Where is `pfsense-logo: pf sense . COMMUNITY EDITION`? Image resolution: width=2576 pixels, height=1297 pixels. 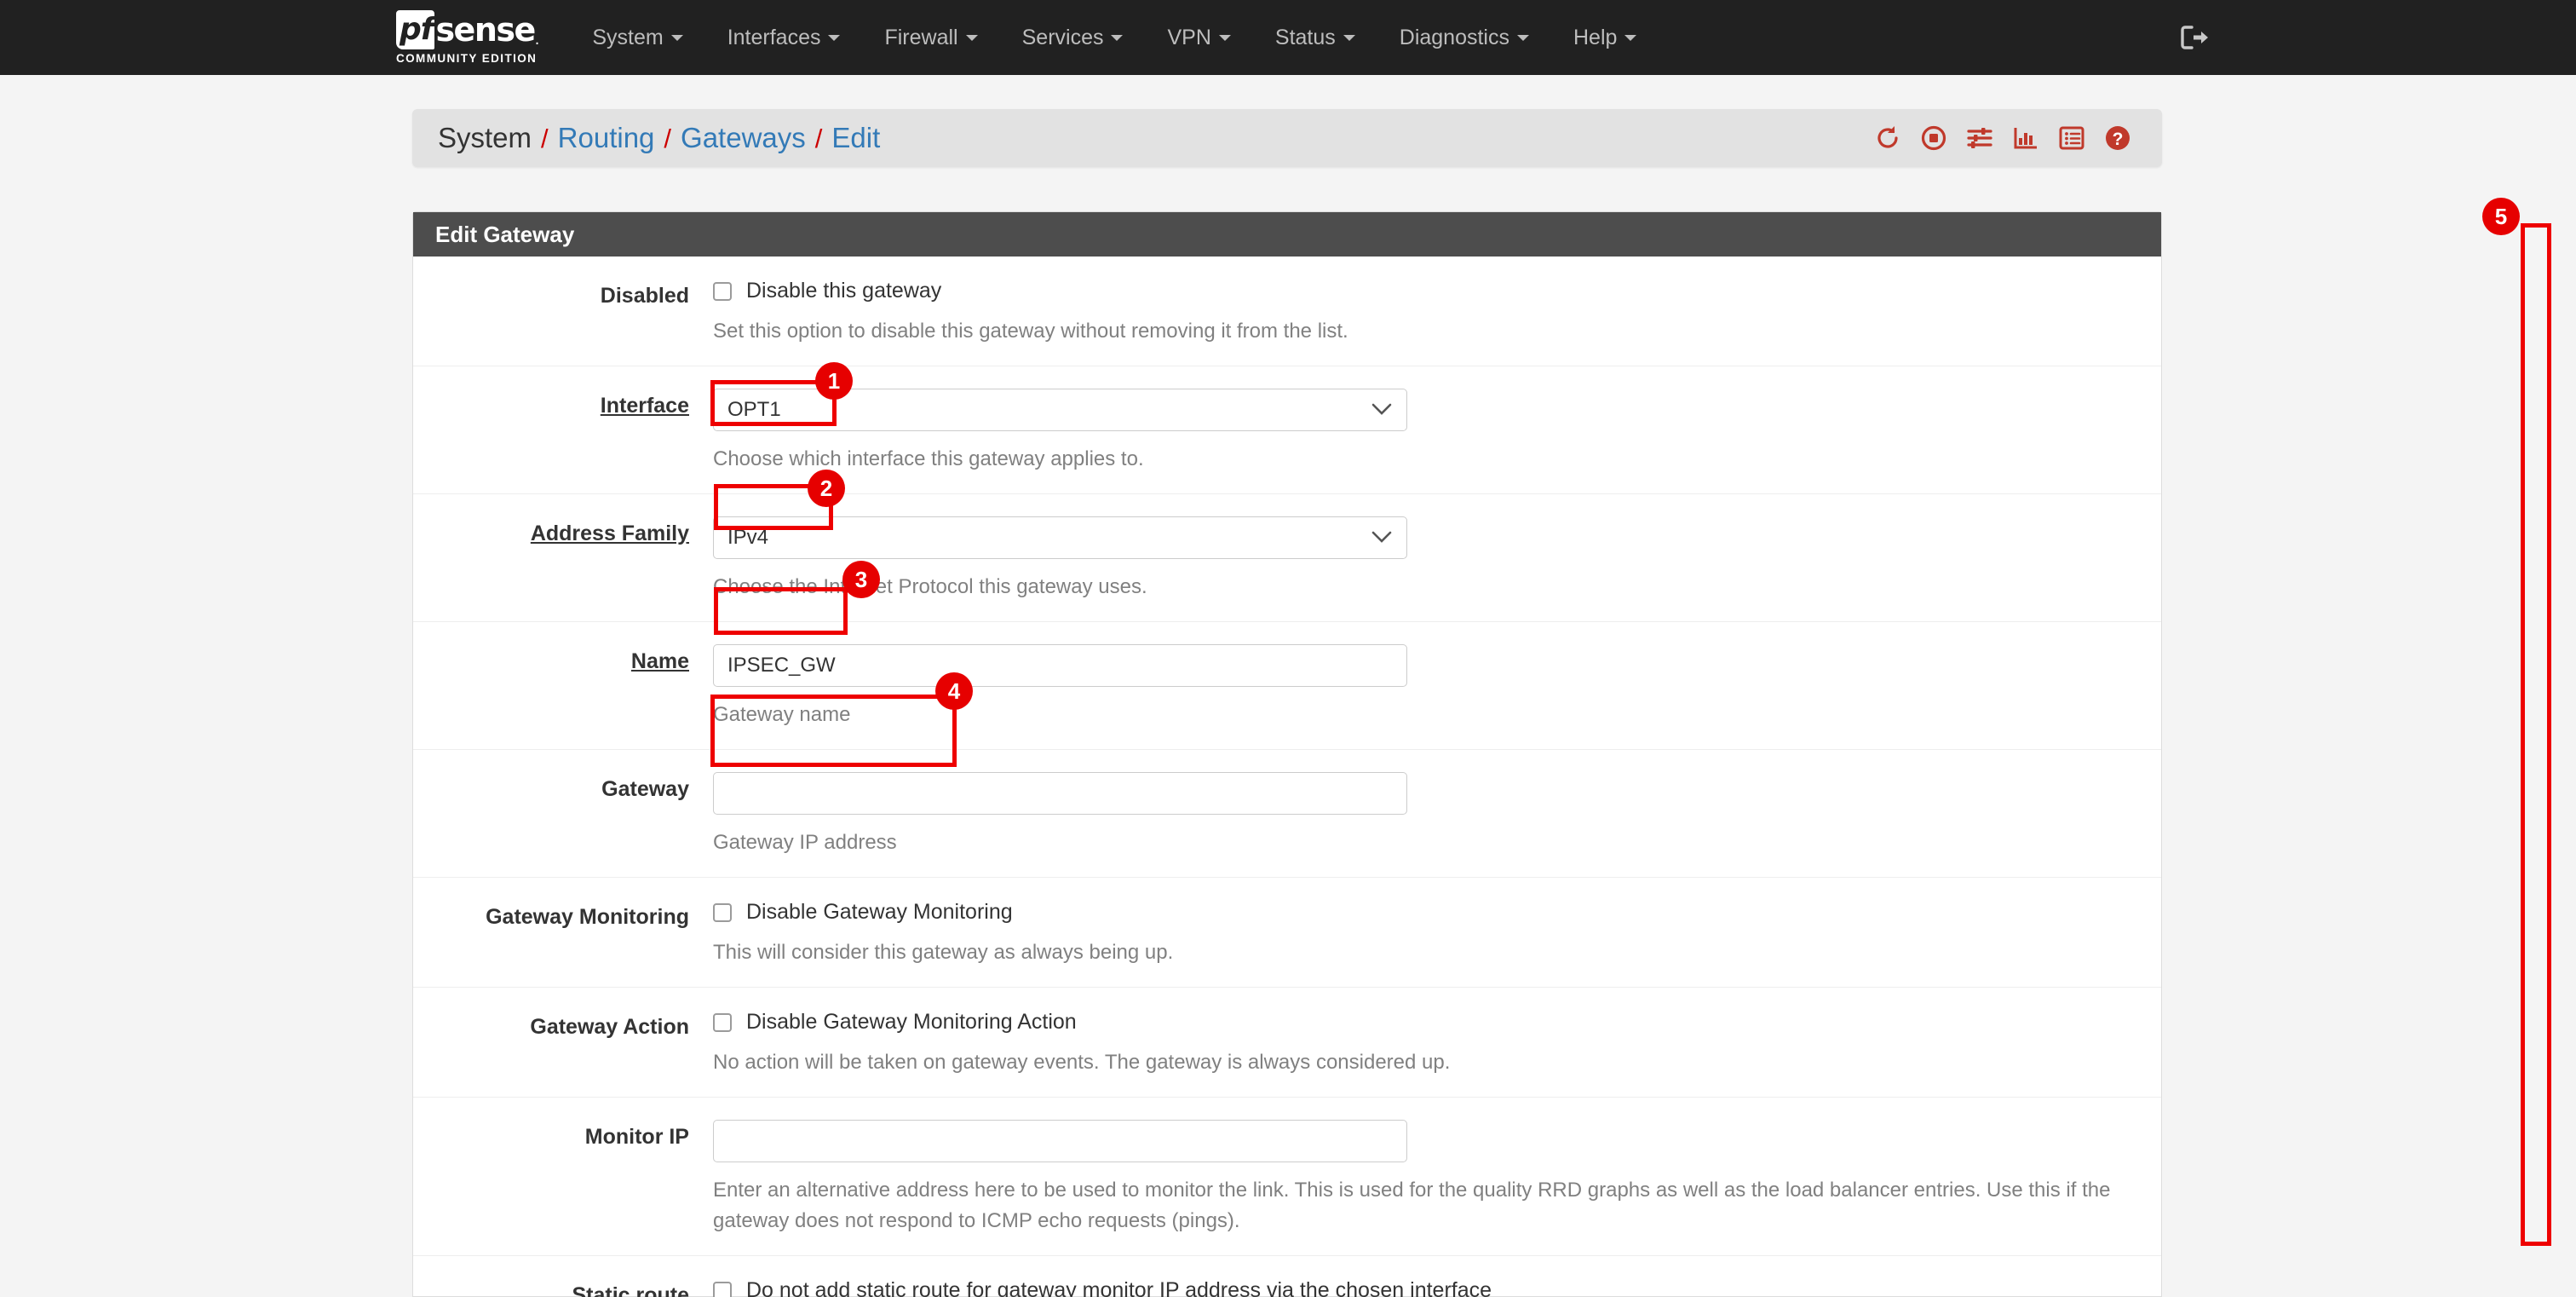 pfsense-logo: pf sense . COMMUNITY EDITION is located at coordinates (468, 37).